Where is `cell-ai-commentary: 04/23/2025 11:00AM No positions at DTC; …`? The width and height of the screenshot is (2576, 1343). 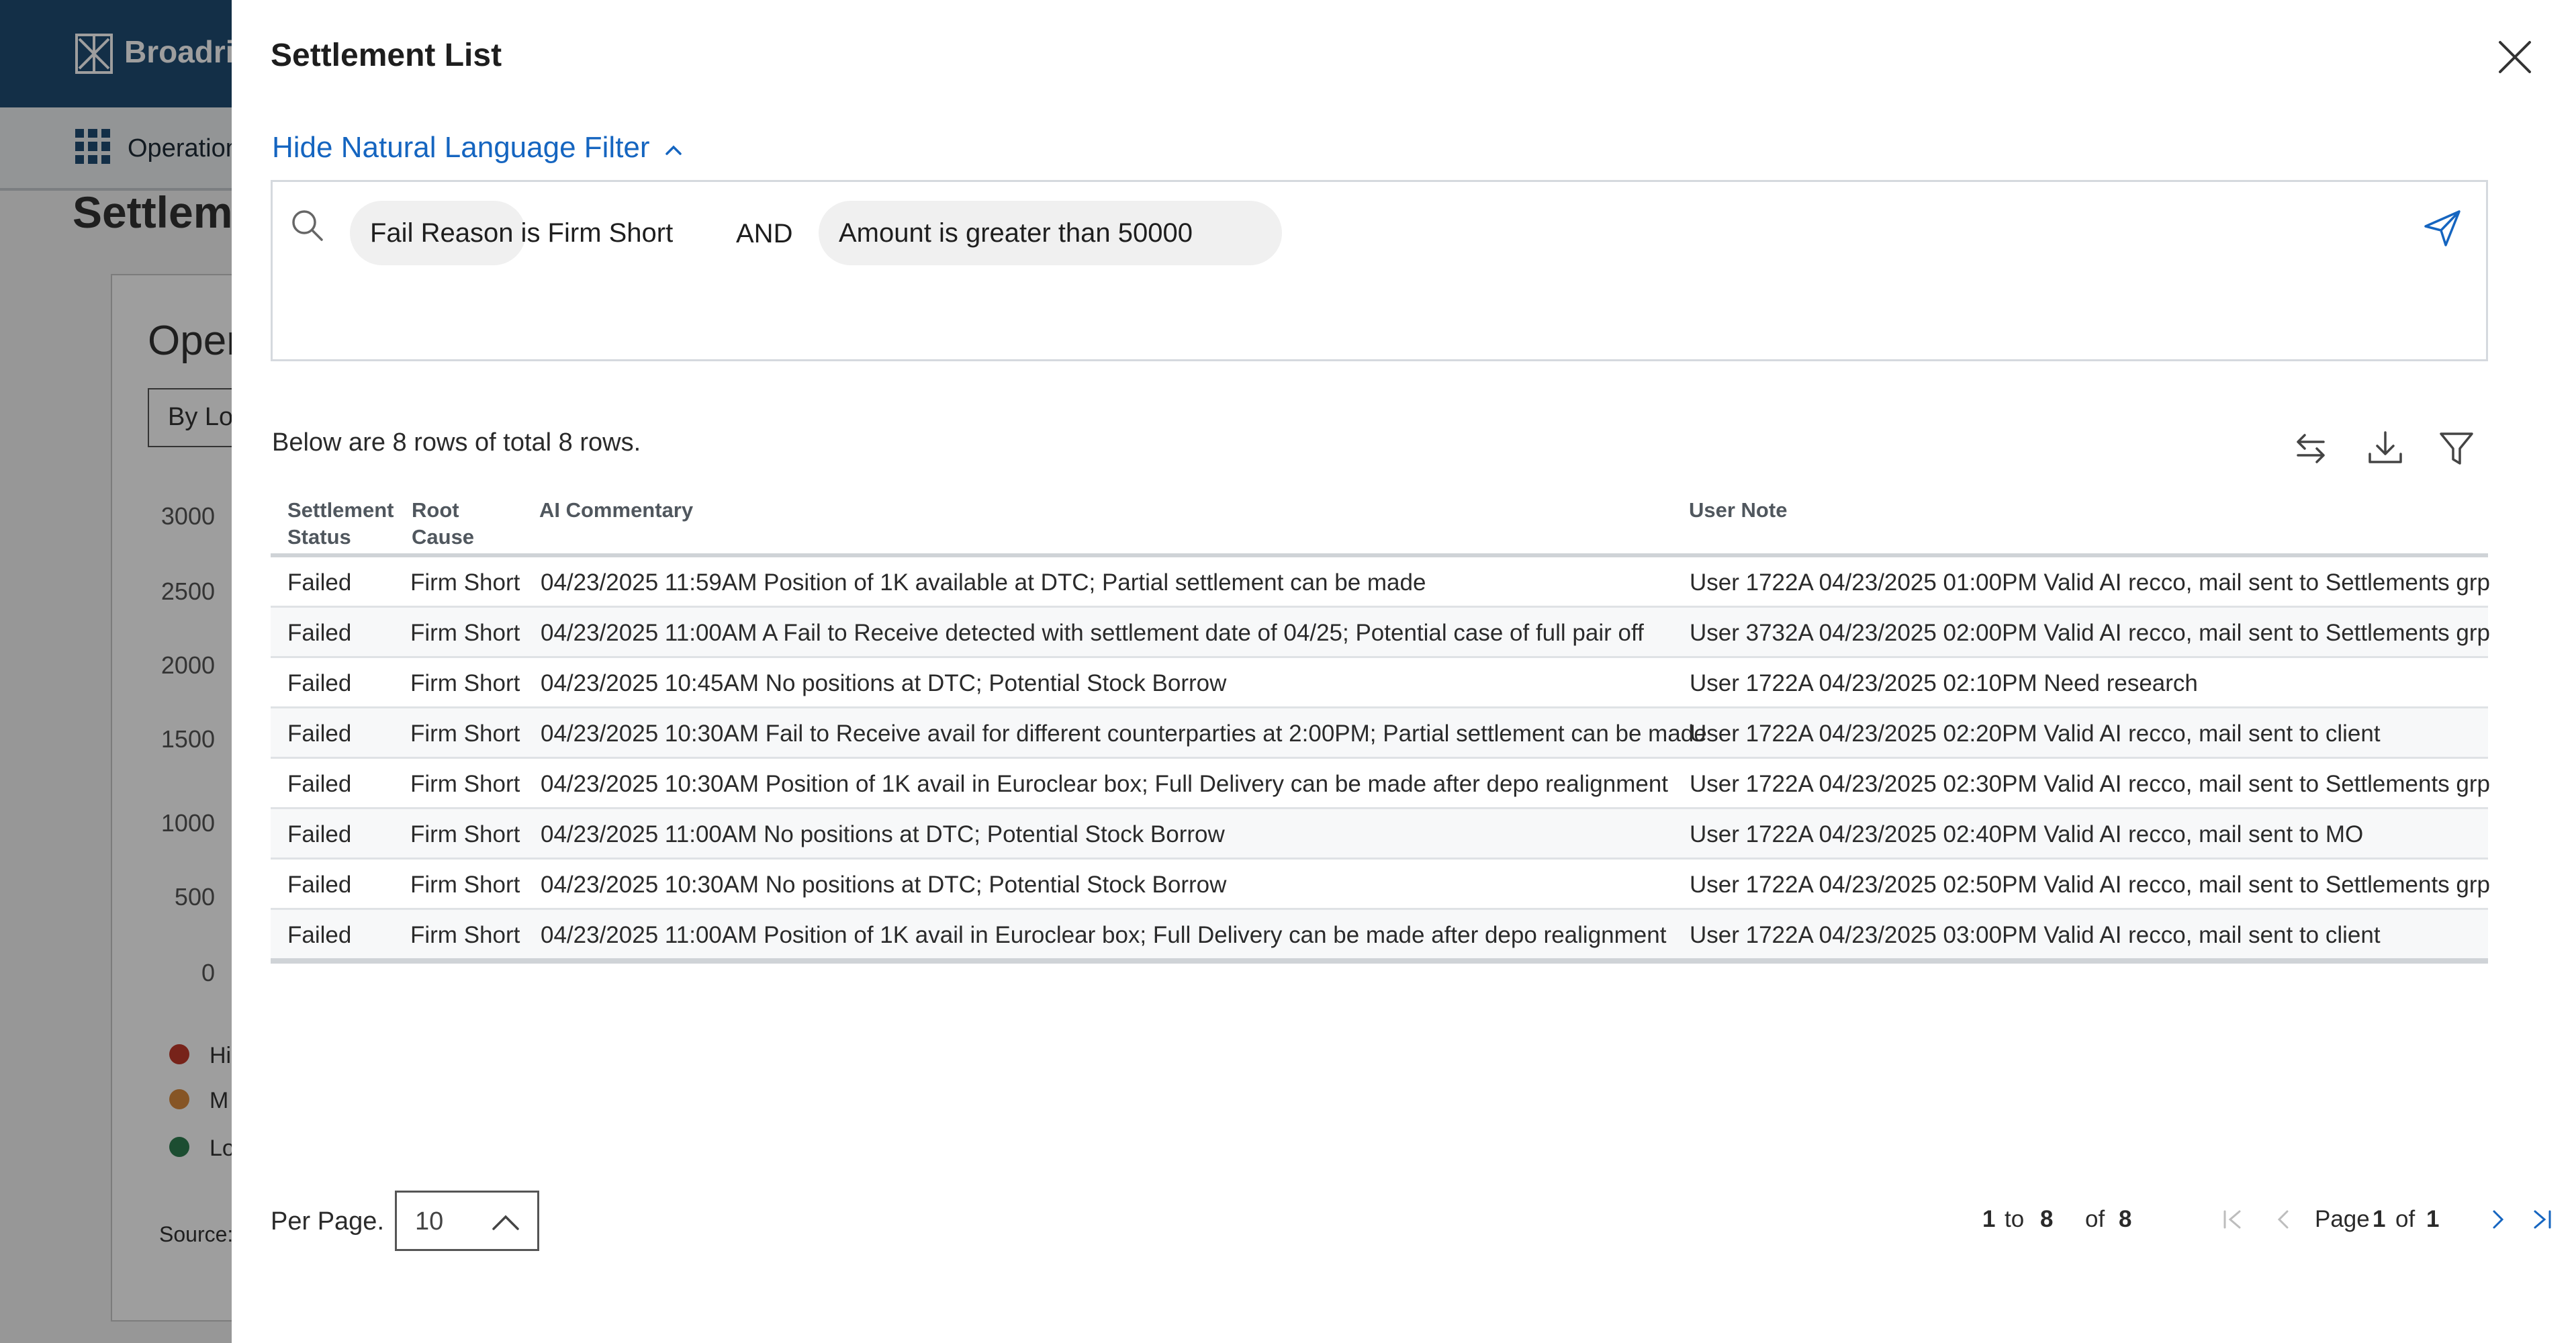 cell-ai-commentary: 04/23/2025 11:00AM No positions at DTC; … is located at coordinates (883, 834).